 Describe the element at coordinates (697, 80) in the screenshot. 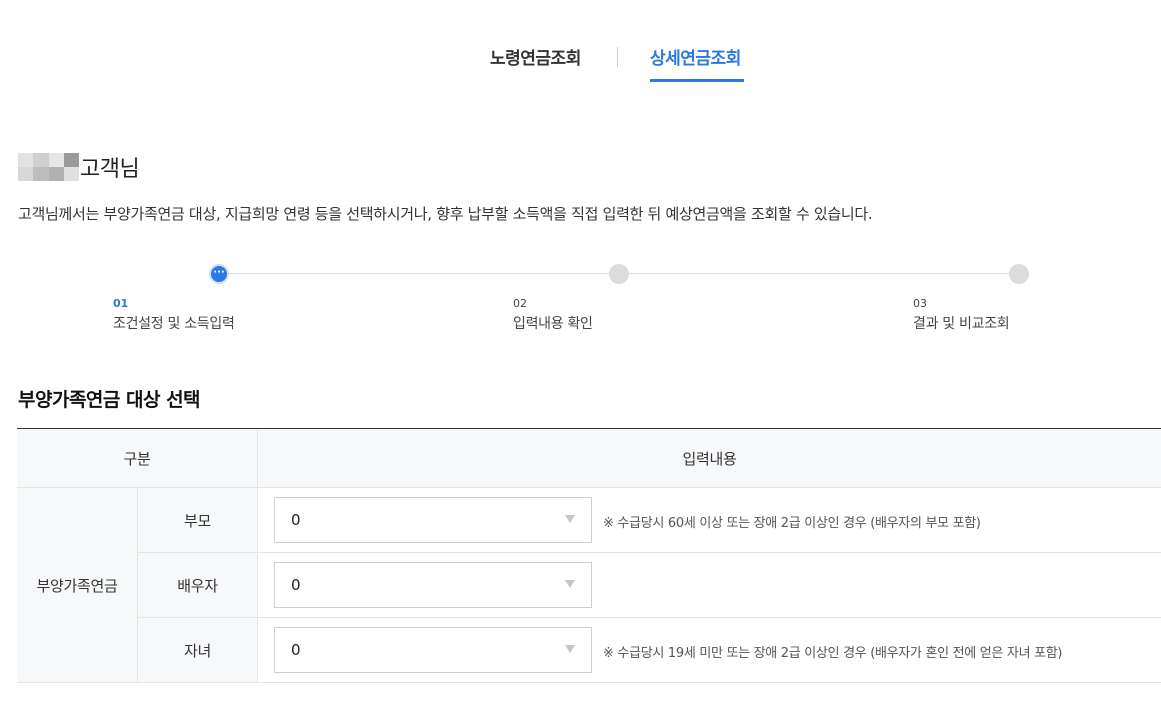

I see `active-tab-underline` at that location.